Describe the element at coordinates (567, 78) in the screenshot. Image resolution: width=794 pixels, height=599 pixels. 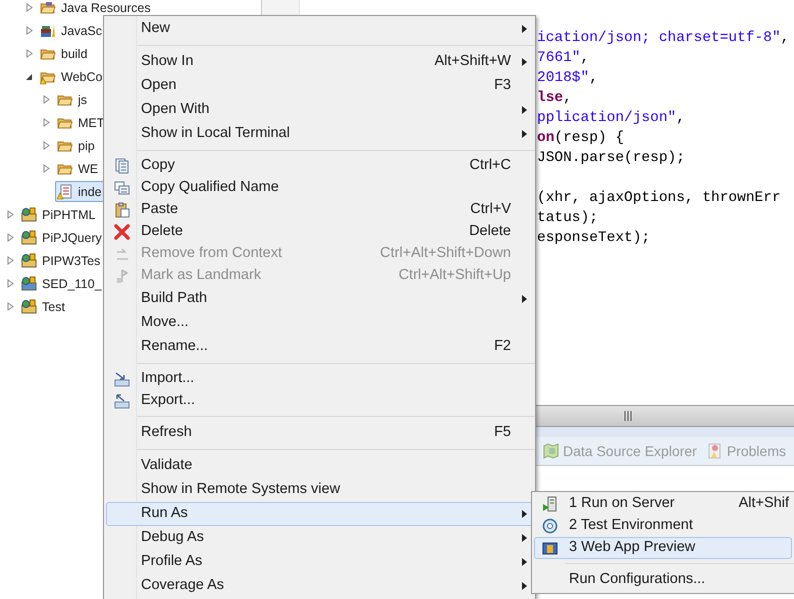
I see `code-line: 2018$",` at that location.